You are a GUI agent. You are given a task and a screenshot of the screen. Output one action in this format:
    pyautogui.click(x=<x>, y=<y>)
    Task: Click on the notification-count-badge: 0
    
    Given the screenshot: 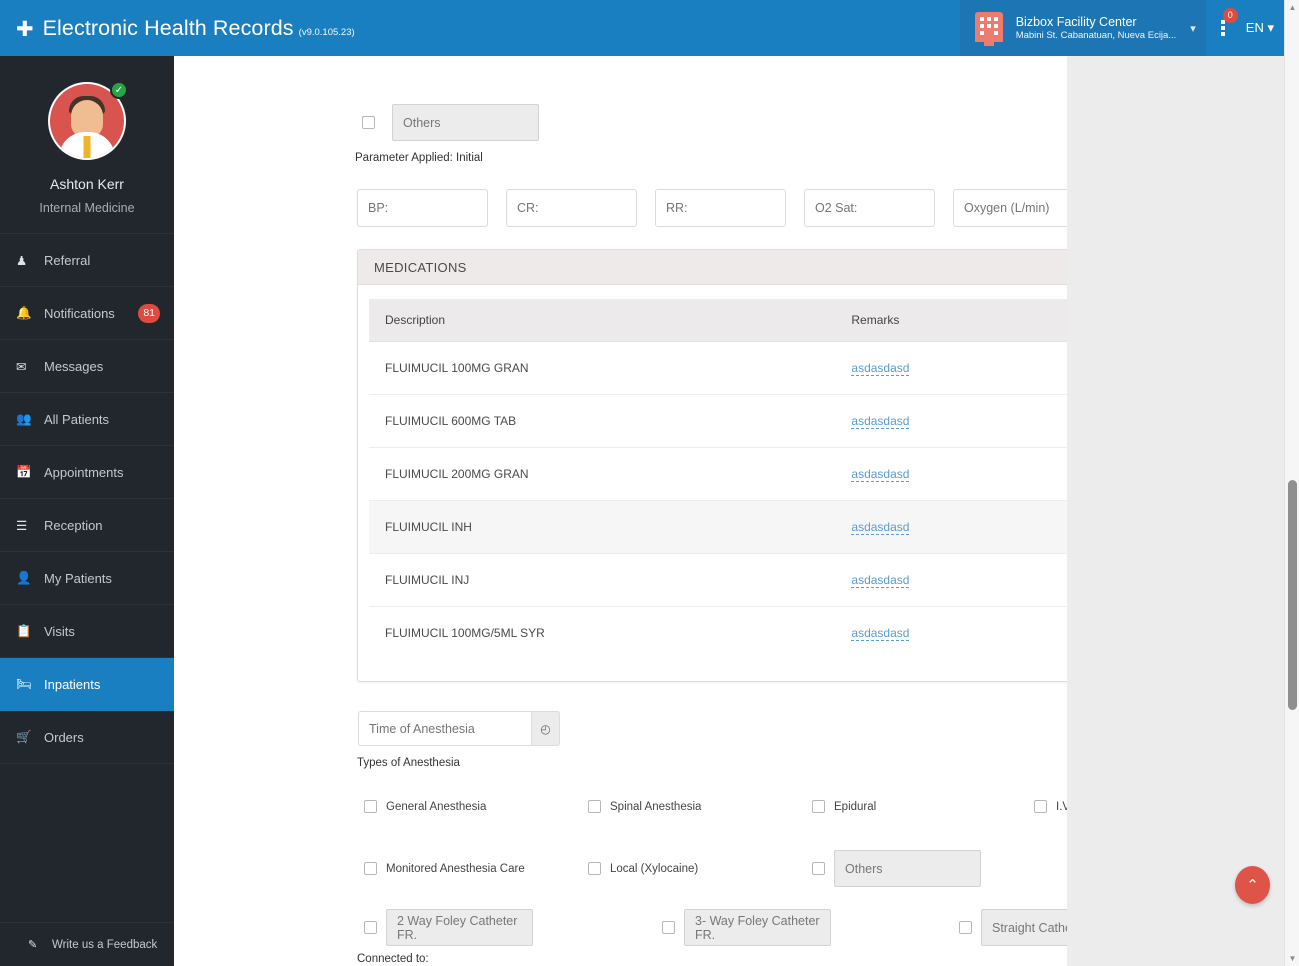 What is the action you would take?
    pyautogui.click(x=1230, y=15)
    